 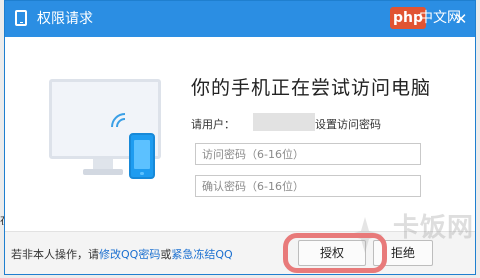 What do you see at coordinates (21, 18) in the screenshot?
I see `tablet-icon` at bounding box center [21, 18].